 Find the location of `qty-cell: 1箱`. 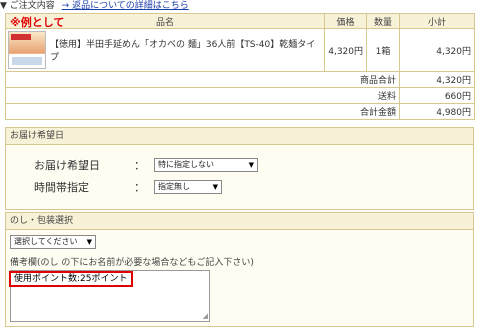

qty-cell: 1箱 is located at coordinates (383, 50).